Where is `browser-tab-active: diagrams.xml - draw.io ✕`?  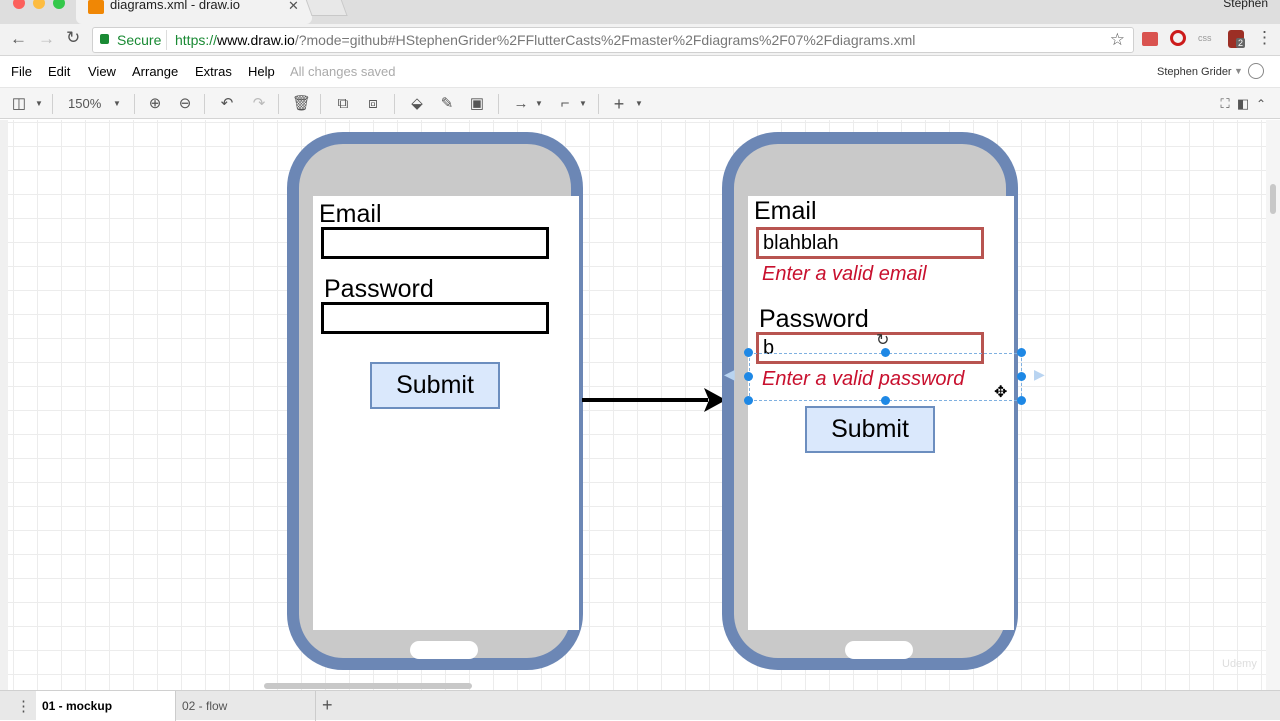
browser-tab-active: diagrams.xml - draw.io ✕ is located at coordinates (194, 12).